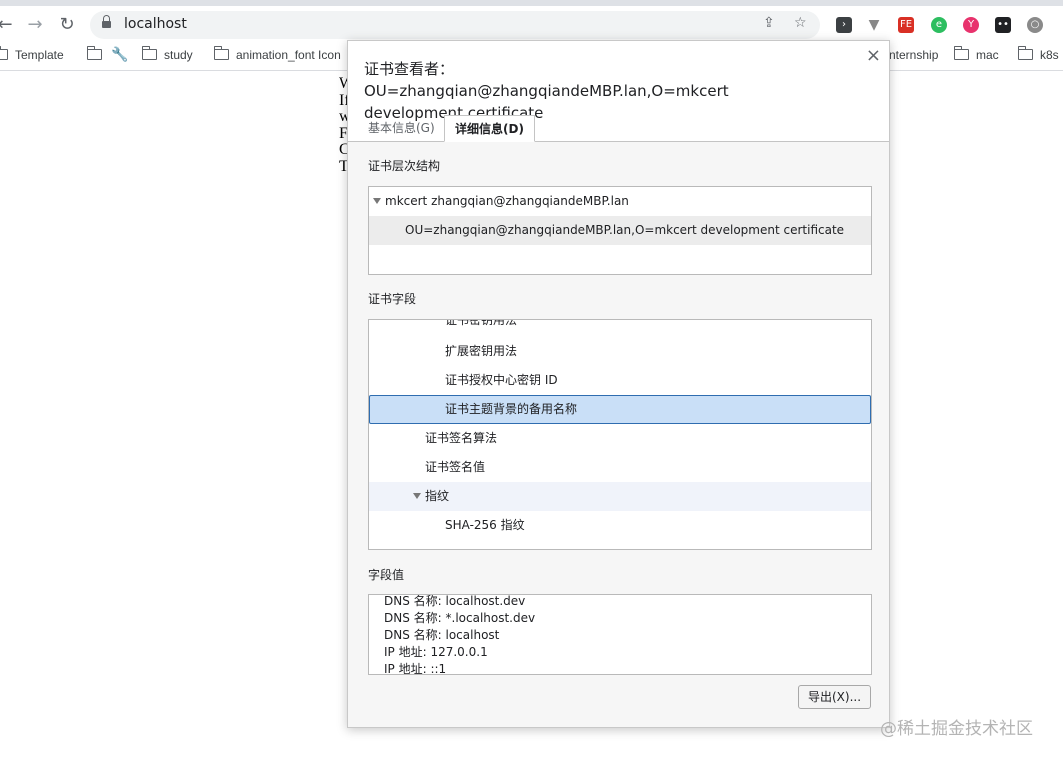 This screenshot has height=757, width=1063. I want to click on tree-item-root: mkcert zhangqian@zhangqiandeMBP.lan, so click(620, 201).